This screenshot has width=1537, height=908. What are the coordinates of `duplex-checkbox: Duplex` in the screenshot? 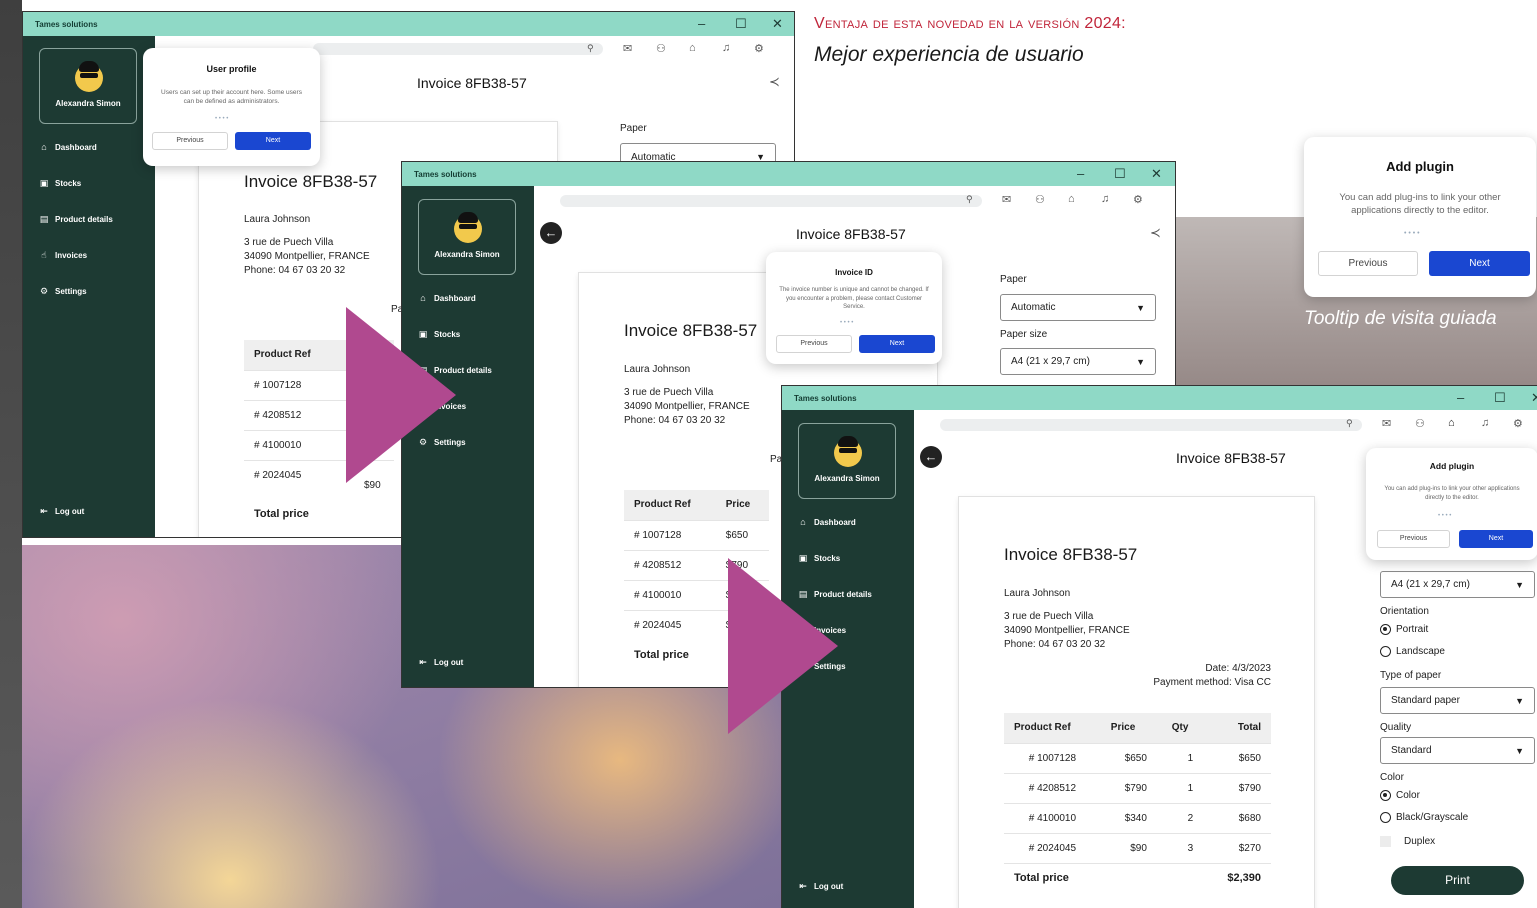 It's located at (1407, 841).